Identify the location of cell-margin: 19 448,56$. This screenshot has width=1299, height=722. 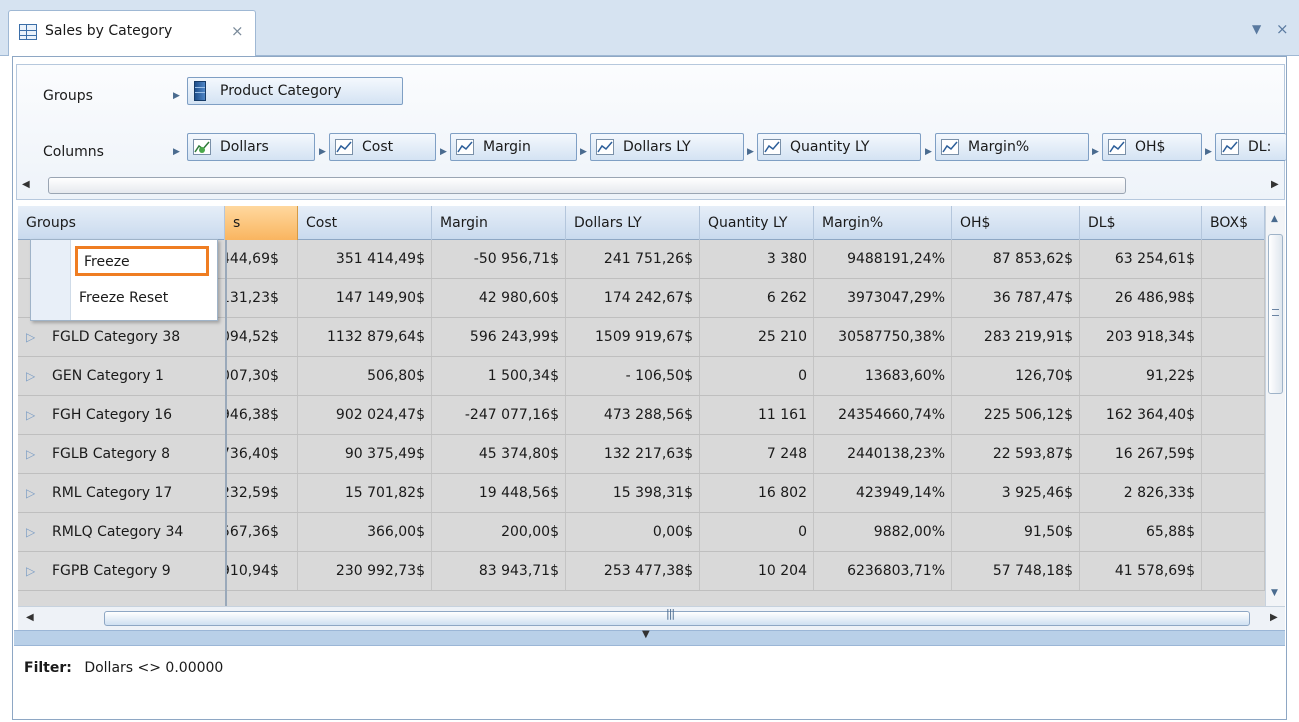
(499, 493).